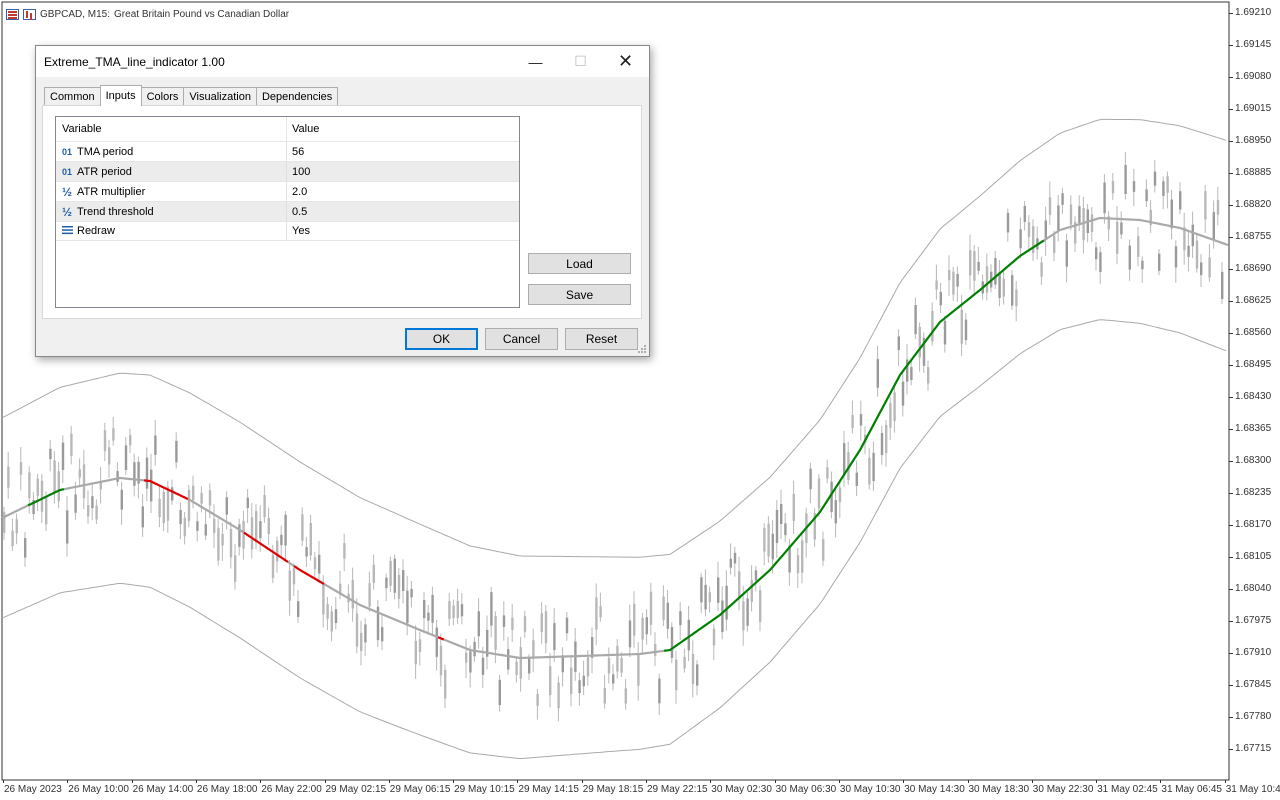  I want to click on time-label: 30 May 18:30, so click(999, 789).